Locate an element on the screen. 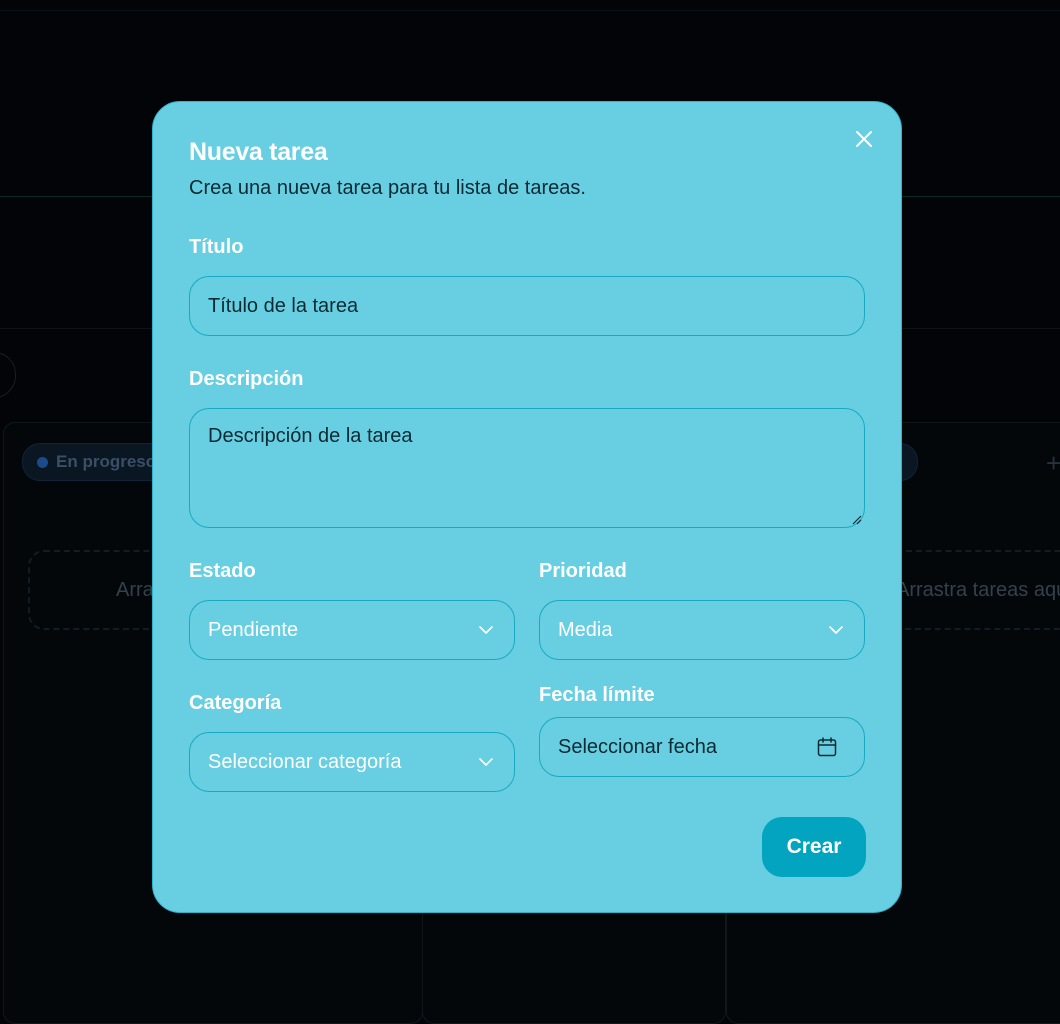 The height and width of the screenshot is (1024, 1060). calendar-icon is located at coordinates (827, 747).